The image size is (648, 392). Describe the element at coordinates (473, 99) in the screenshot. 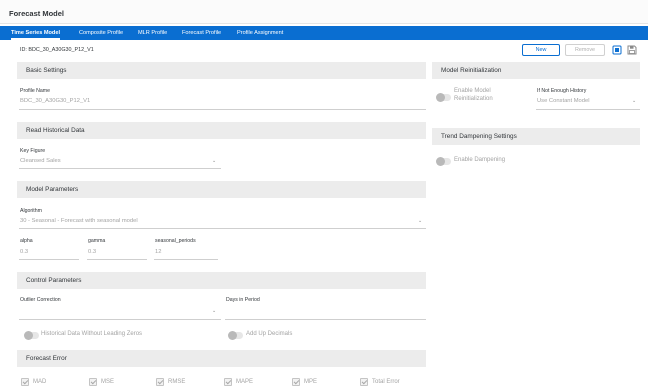

I see `enable-reinitialization-label-line2: Reinitialization` at that location.